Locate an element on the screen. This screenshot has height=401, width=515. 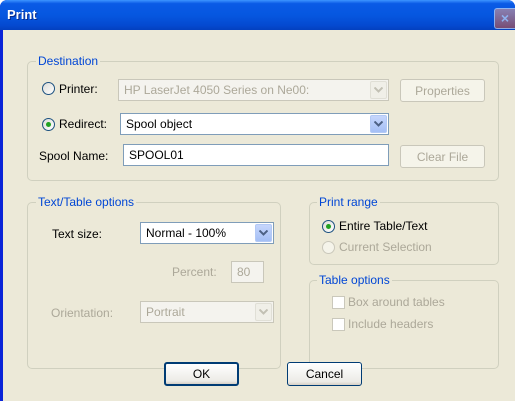
orientation-label: Orientation: is located at coordinates (82, 313).